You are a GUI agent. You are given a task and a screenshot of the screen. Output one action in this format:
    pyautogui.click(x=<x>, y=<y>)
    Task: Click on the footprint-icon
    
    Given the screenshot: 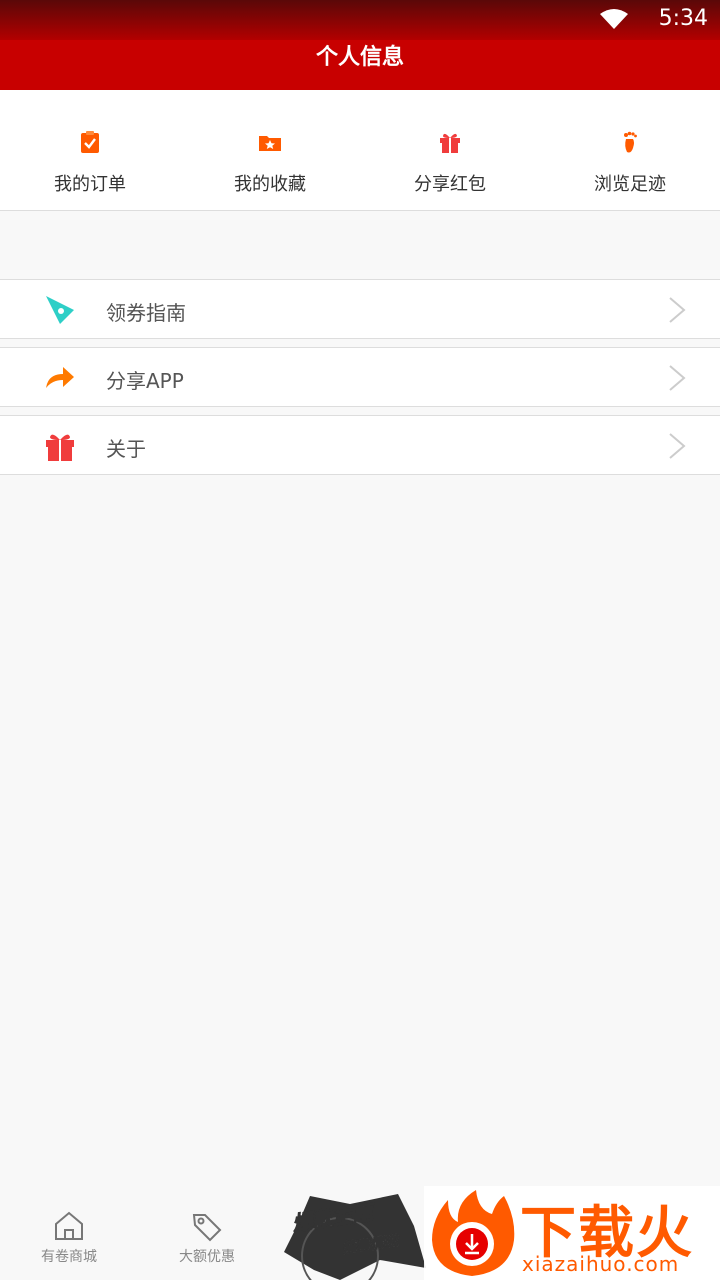 What is the action you would take?
    pyautogui.click(x=630, y=142)
    